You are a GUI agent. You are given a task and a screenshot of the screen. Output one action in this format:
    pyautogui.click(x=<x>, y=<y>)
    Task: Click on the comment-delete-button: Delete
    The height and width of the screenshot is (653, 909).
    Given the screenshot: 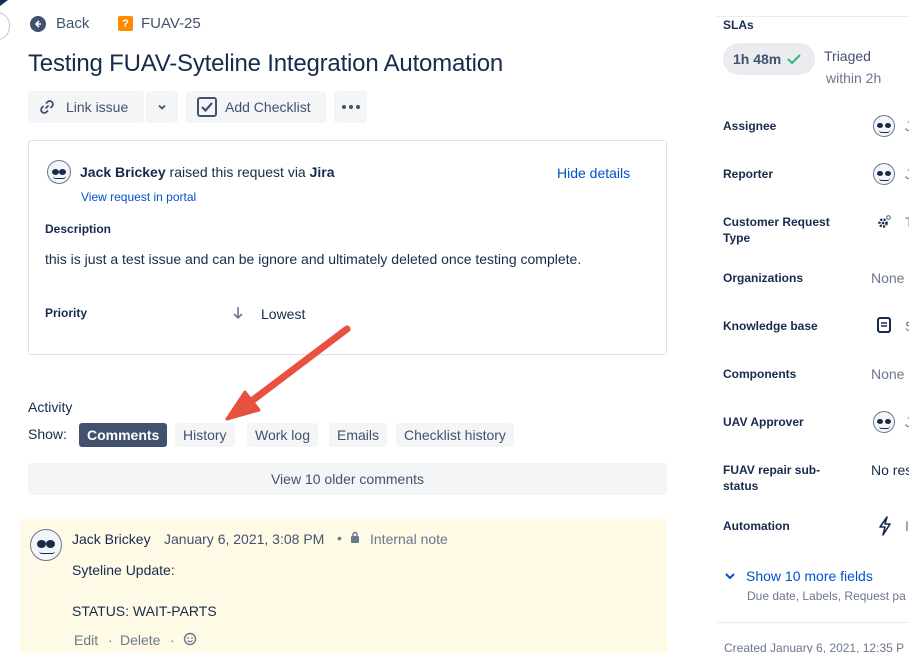 What is the action you would take?
    pyautogui.click(x=140, y=640)
    